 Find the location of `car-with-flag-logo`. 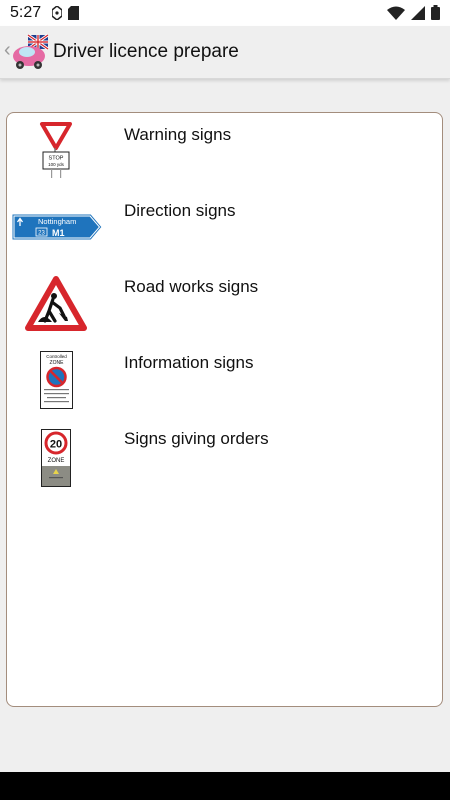

car-with-flag-logo is located at coordinates (31, 54).